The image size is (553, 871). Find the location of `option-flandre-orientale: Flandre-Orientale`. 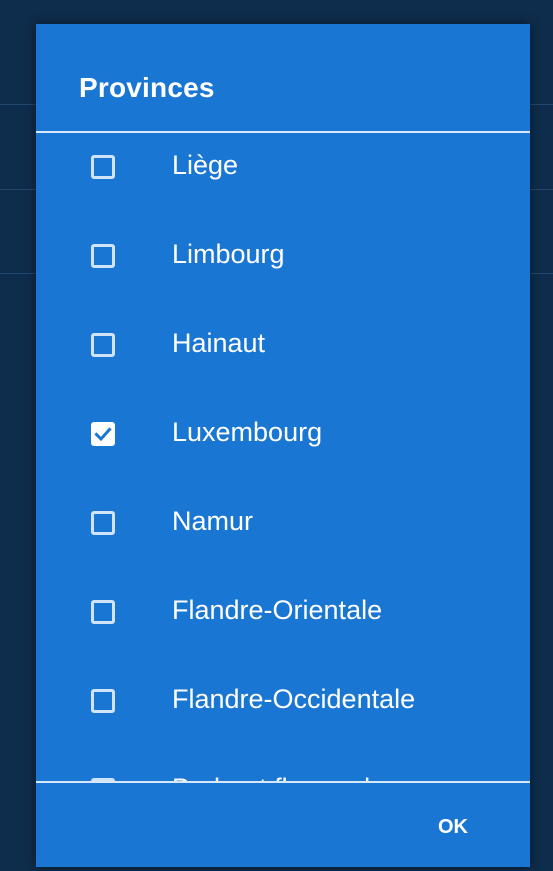

option-flandre-orientale: Flandre-Orientale is located at coordinates (283, 622).